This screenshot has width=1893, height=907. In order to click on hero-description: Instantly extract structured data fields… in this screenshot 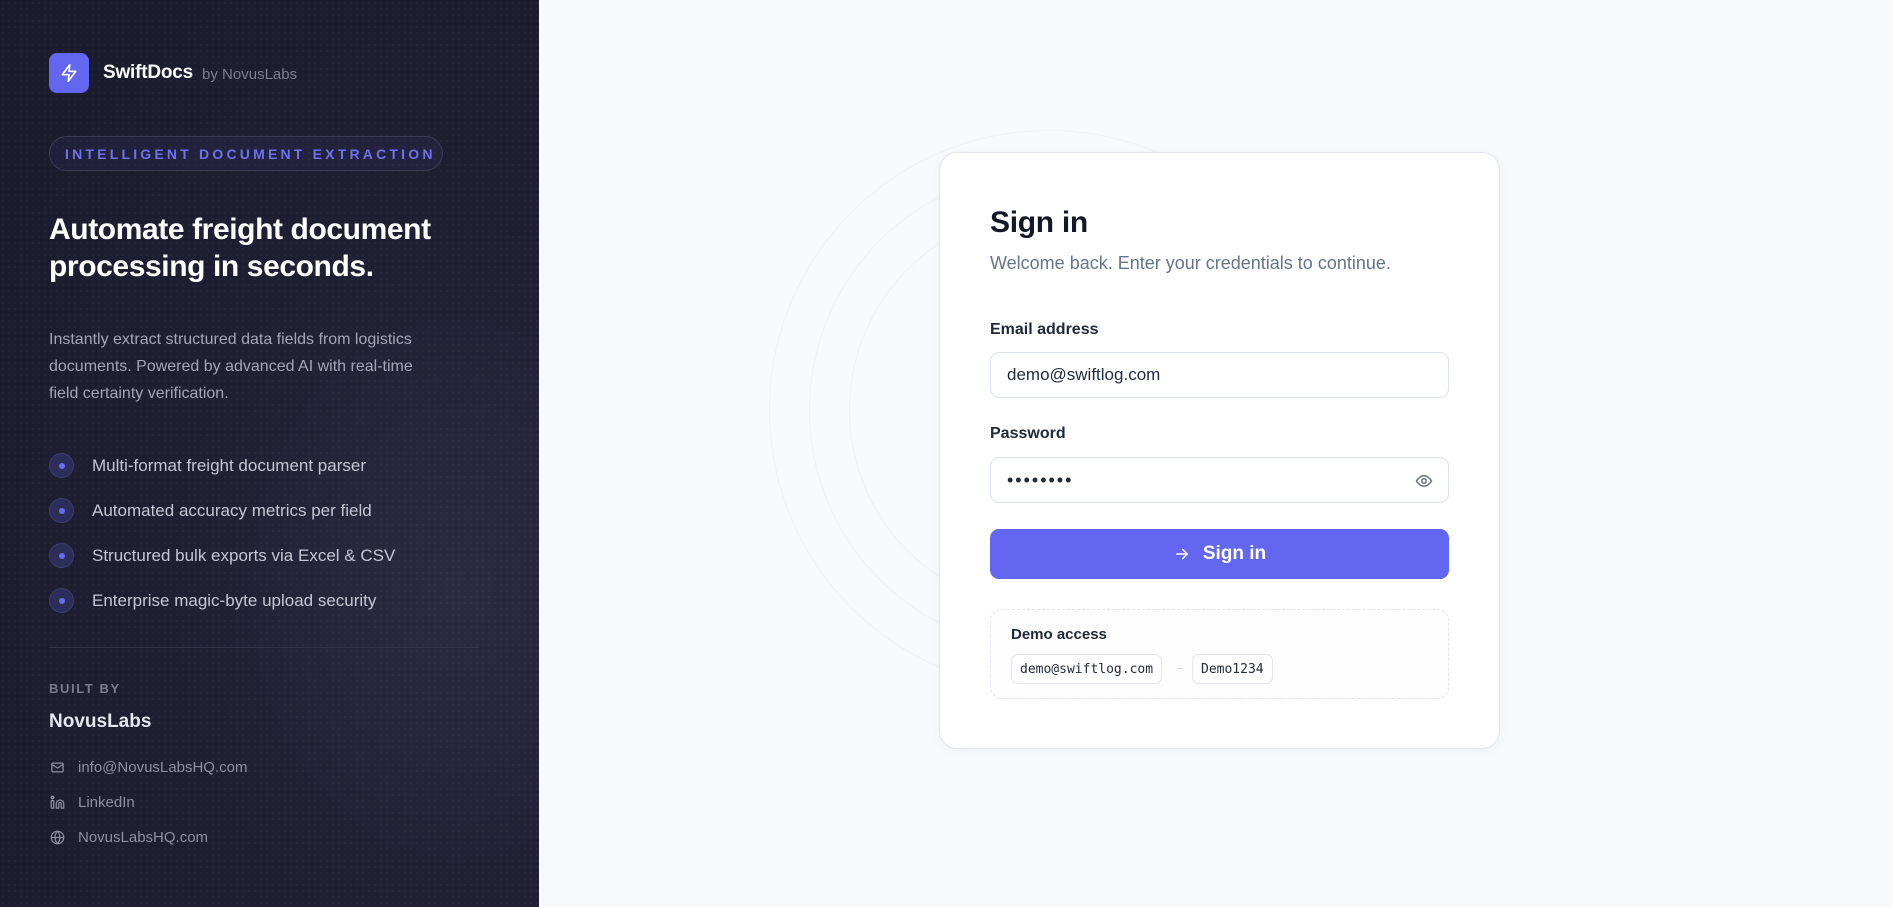, I will do `click(231, 366)`.